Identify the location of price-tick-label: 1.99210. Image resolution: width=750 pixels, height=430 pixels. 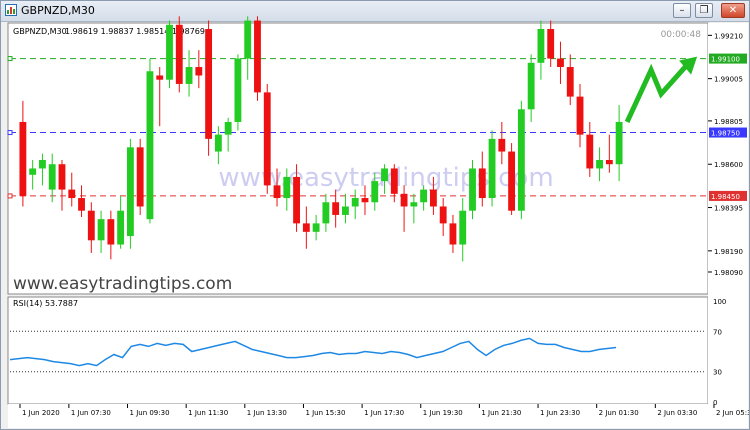
(728, 36).